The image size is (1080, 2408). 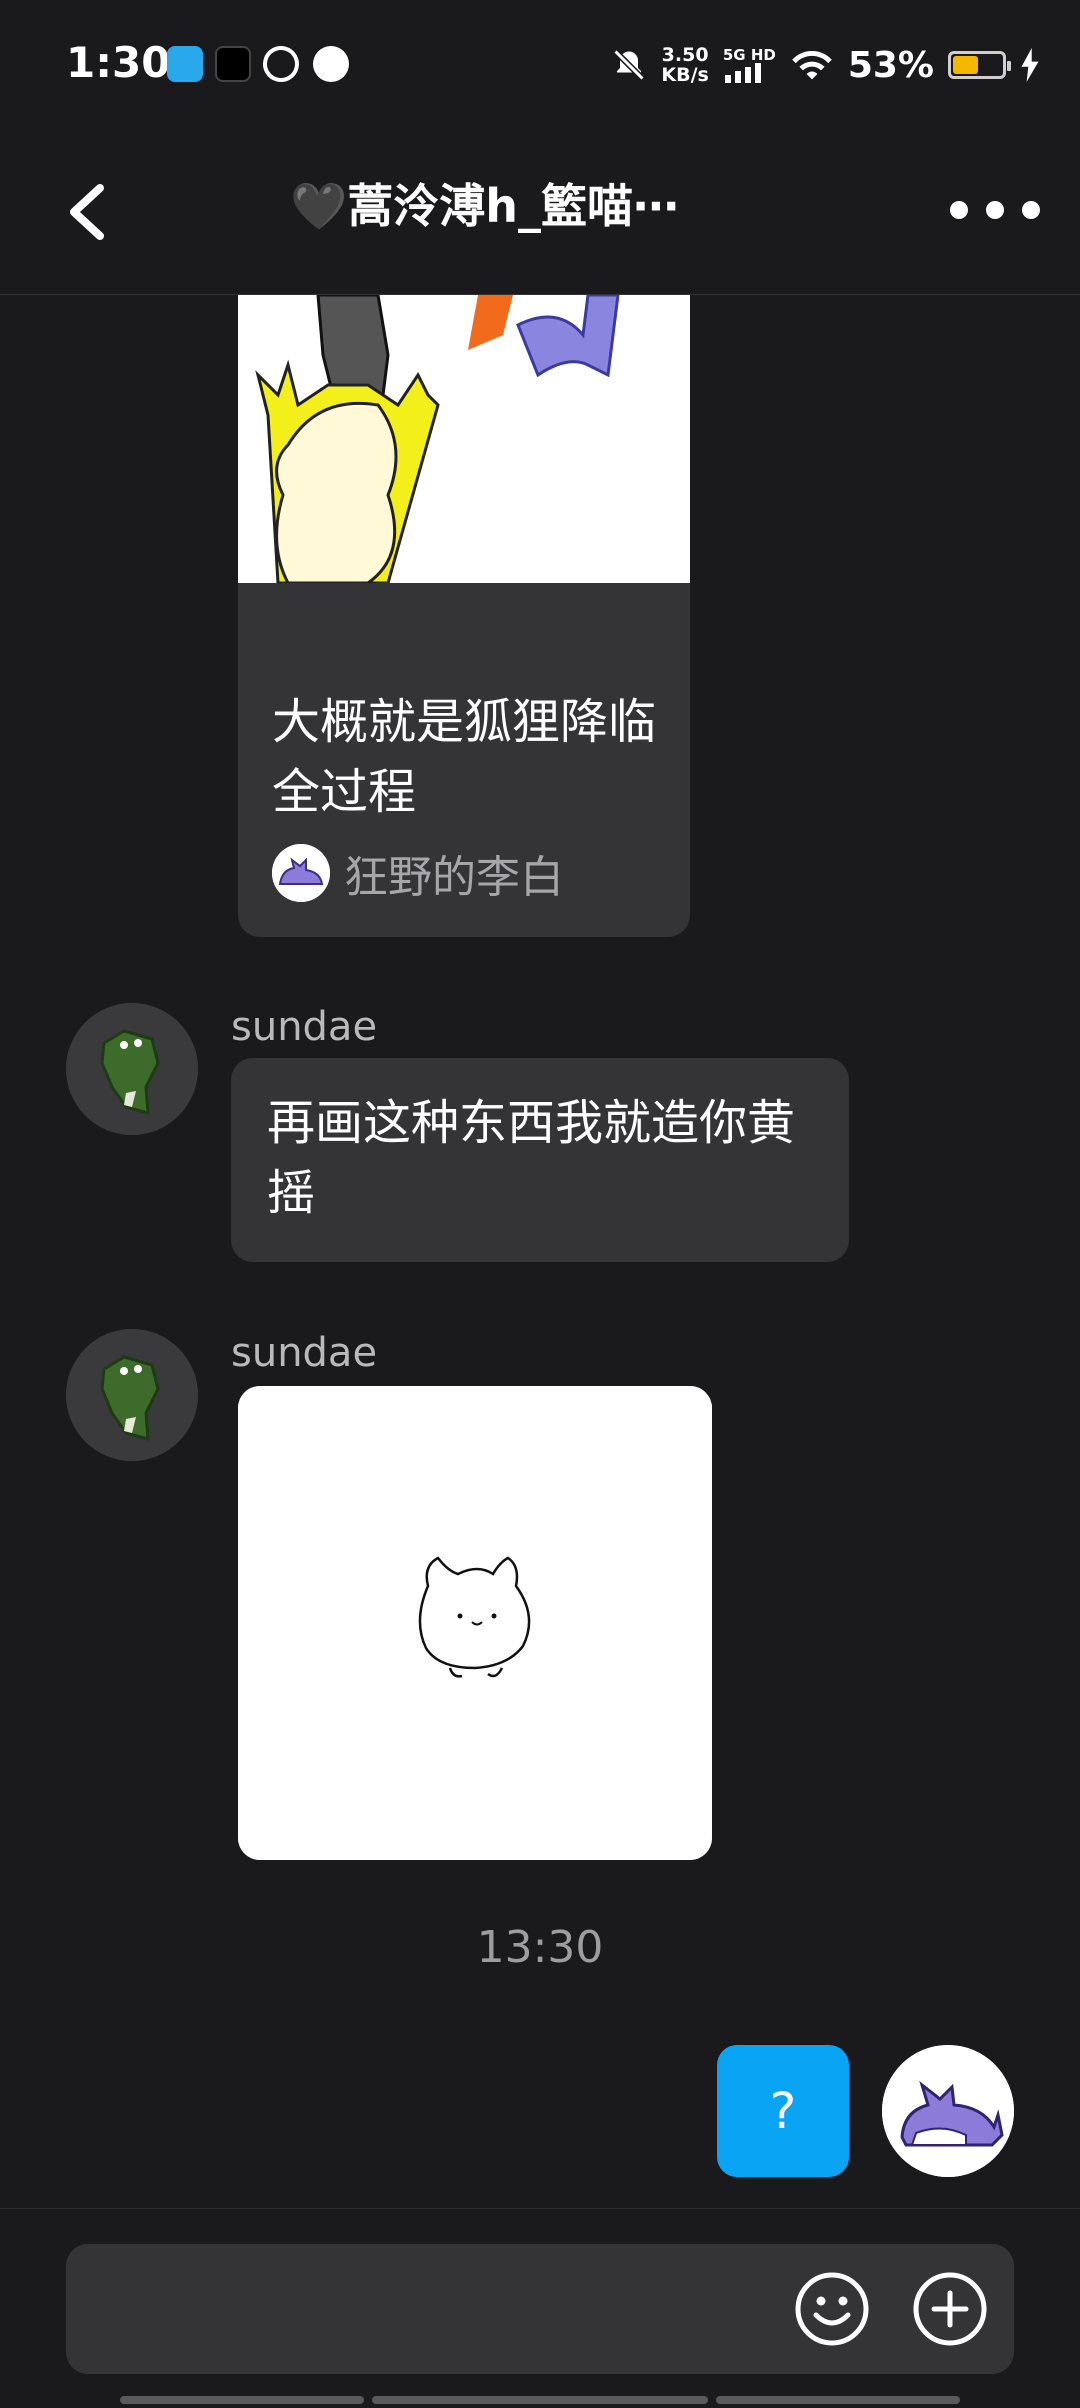 What do you see at coordinates (454, 877) in the screenshot?
I see `source-name: 狂野的李白` at bounding box center [454, 877].